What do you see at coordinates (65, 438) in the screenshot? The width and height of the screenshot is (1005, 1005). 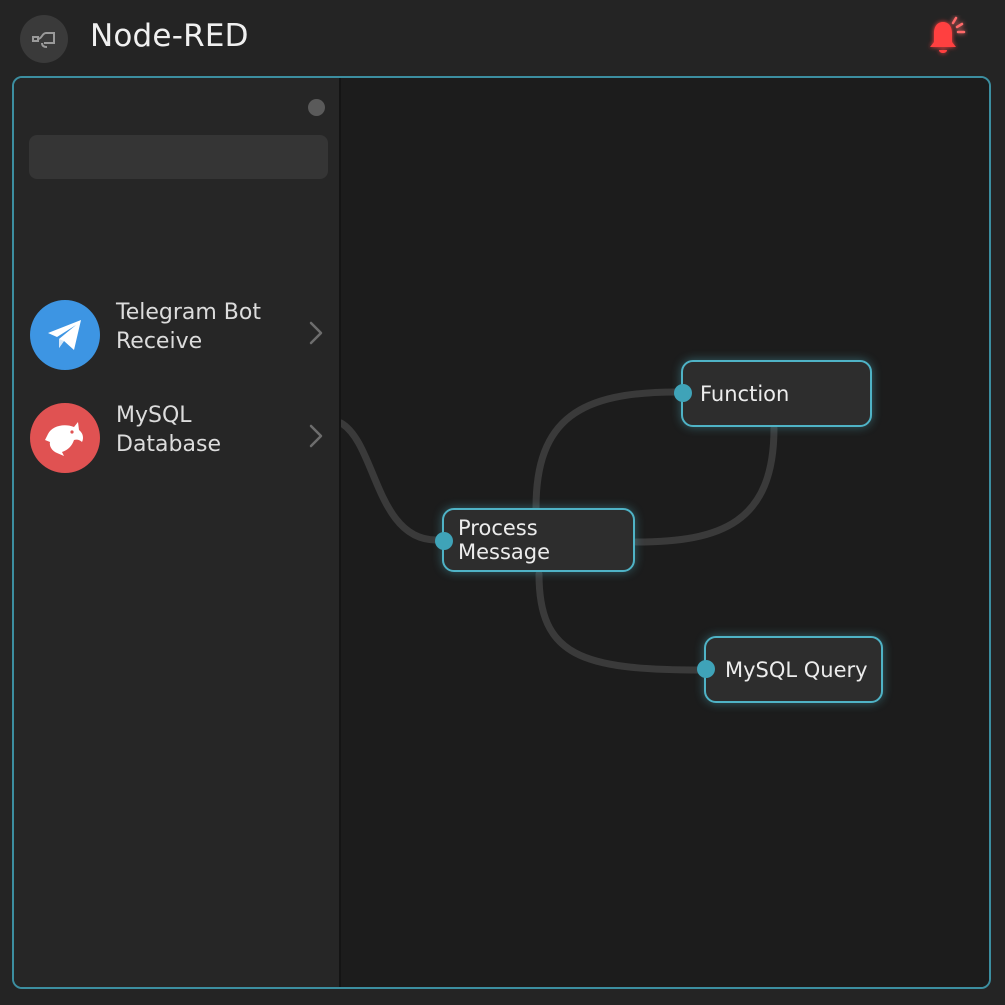 I see `dolphin-icon` at bounding box center [65, 438].